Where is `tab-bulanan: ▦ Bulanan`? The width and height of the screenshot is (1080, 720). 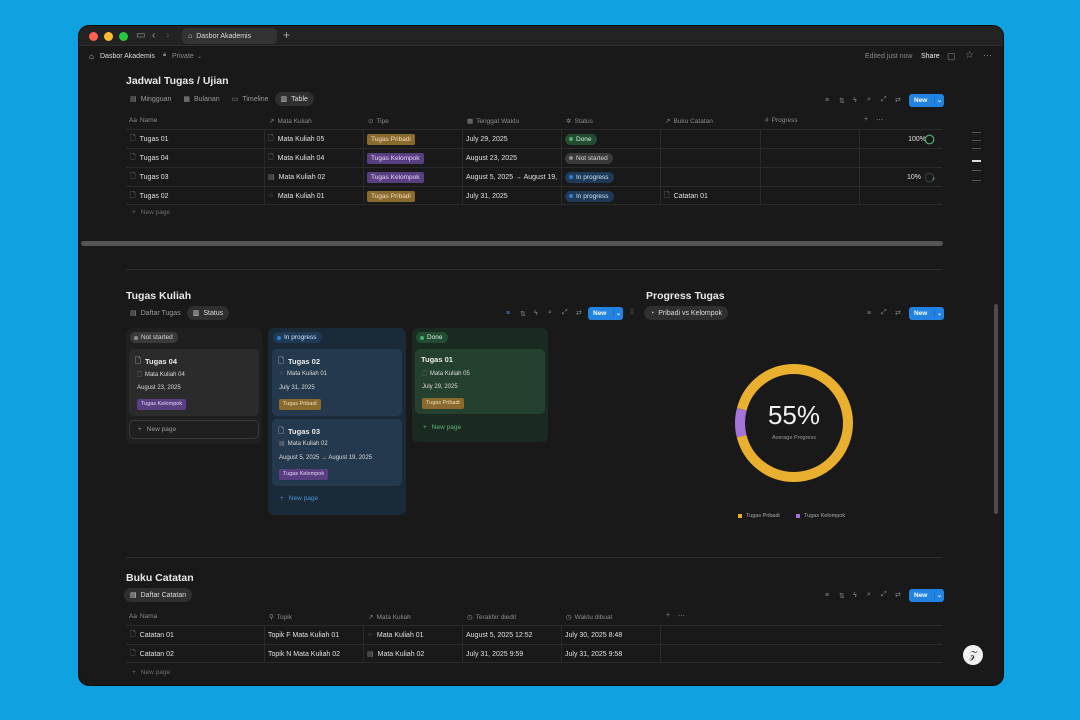 tab-bulanan: ▦ Bulanan is located at coordinates (201, 99).